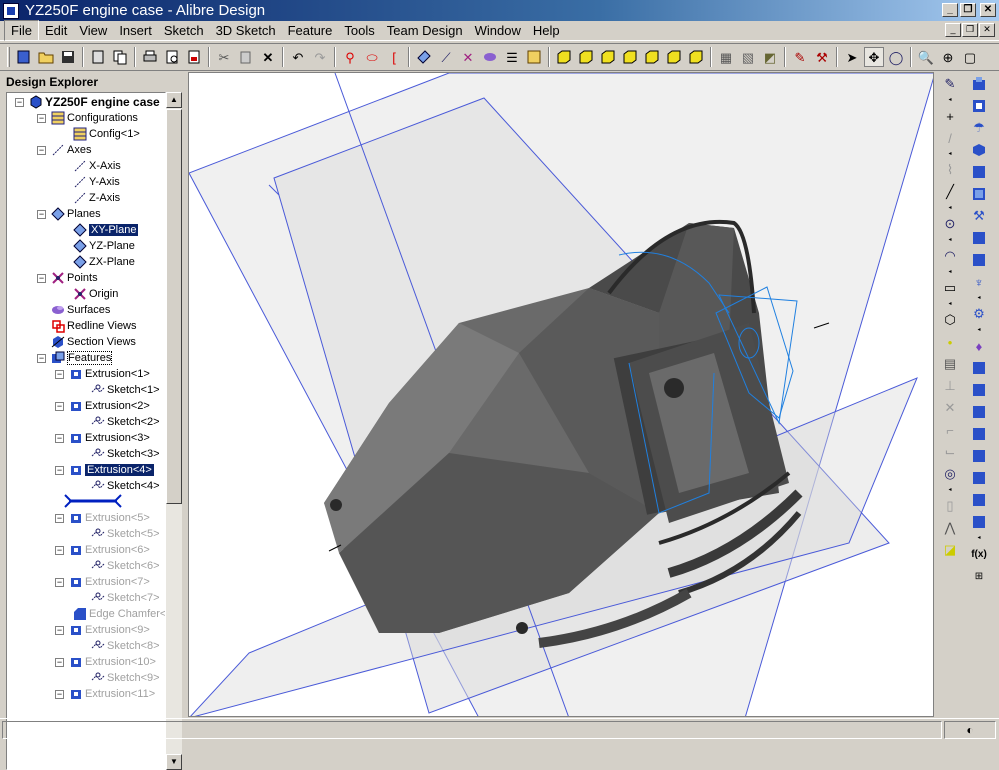 Image resolution: width=999 pixels, height=770 pixels. Describe the element at coordinates (468, 57) in the screenshot. I see `point-icon: ✕` at that location.